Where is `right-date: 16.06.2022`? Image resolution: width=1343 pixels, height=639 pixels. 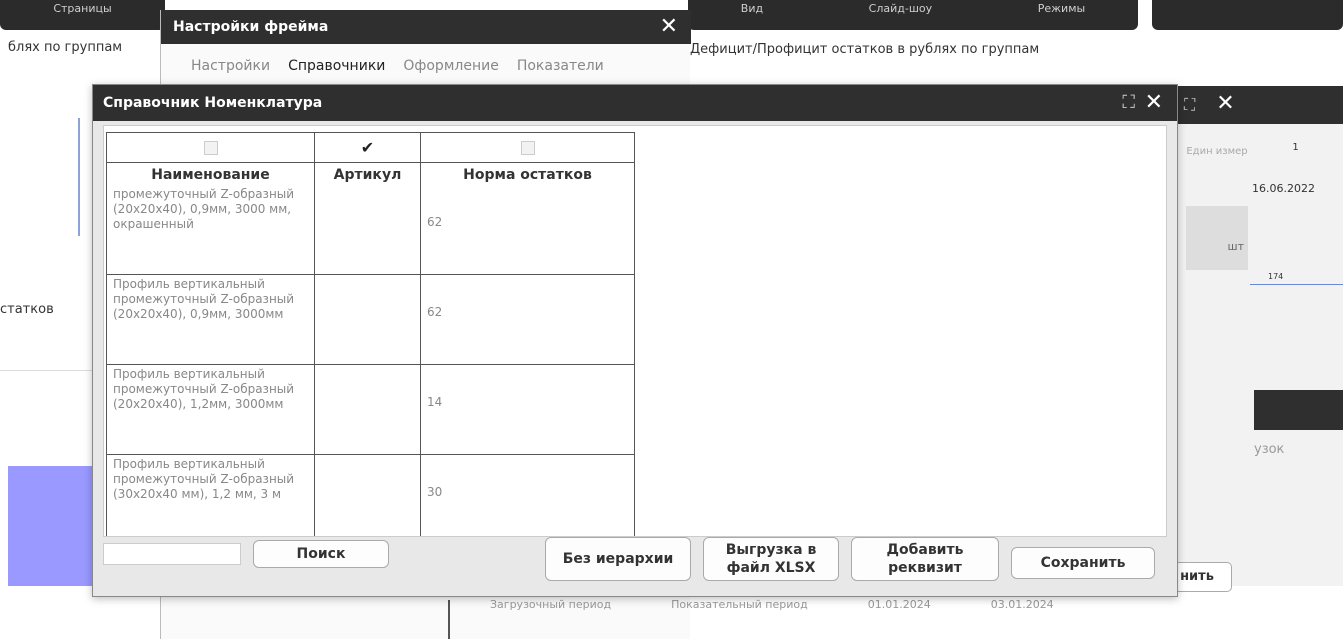
right-date: 16.06.2022 is located at coordinates (1283, 188).